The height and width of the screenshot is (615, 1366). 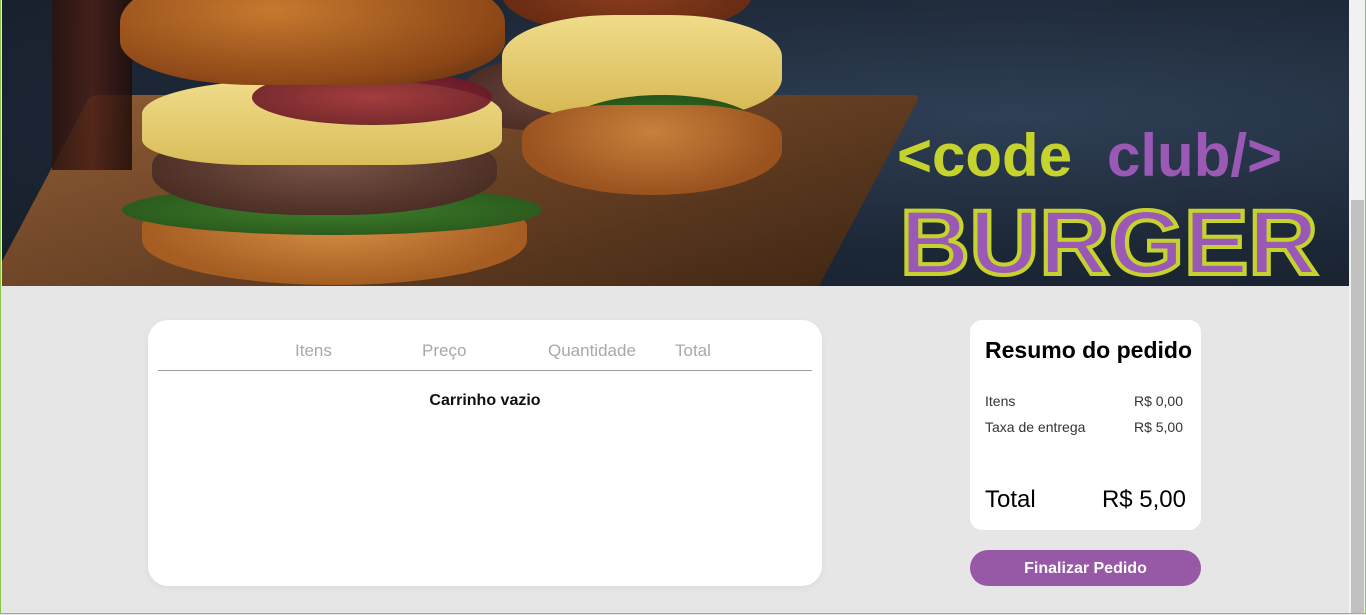 What do you see at coordinates (1000, 401) in the screenshot?
I see `items-label: Itens` at bounding box center [1000, 401].